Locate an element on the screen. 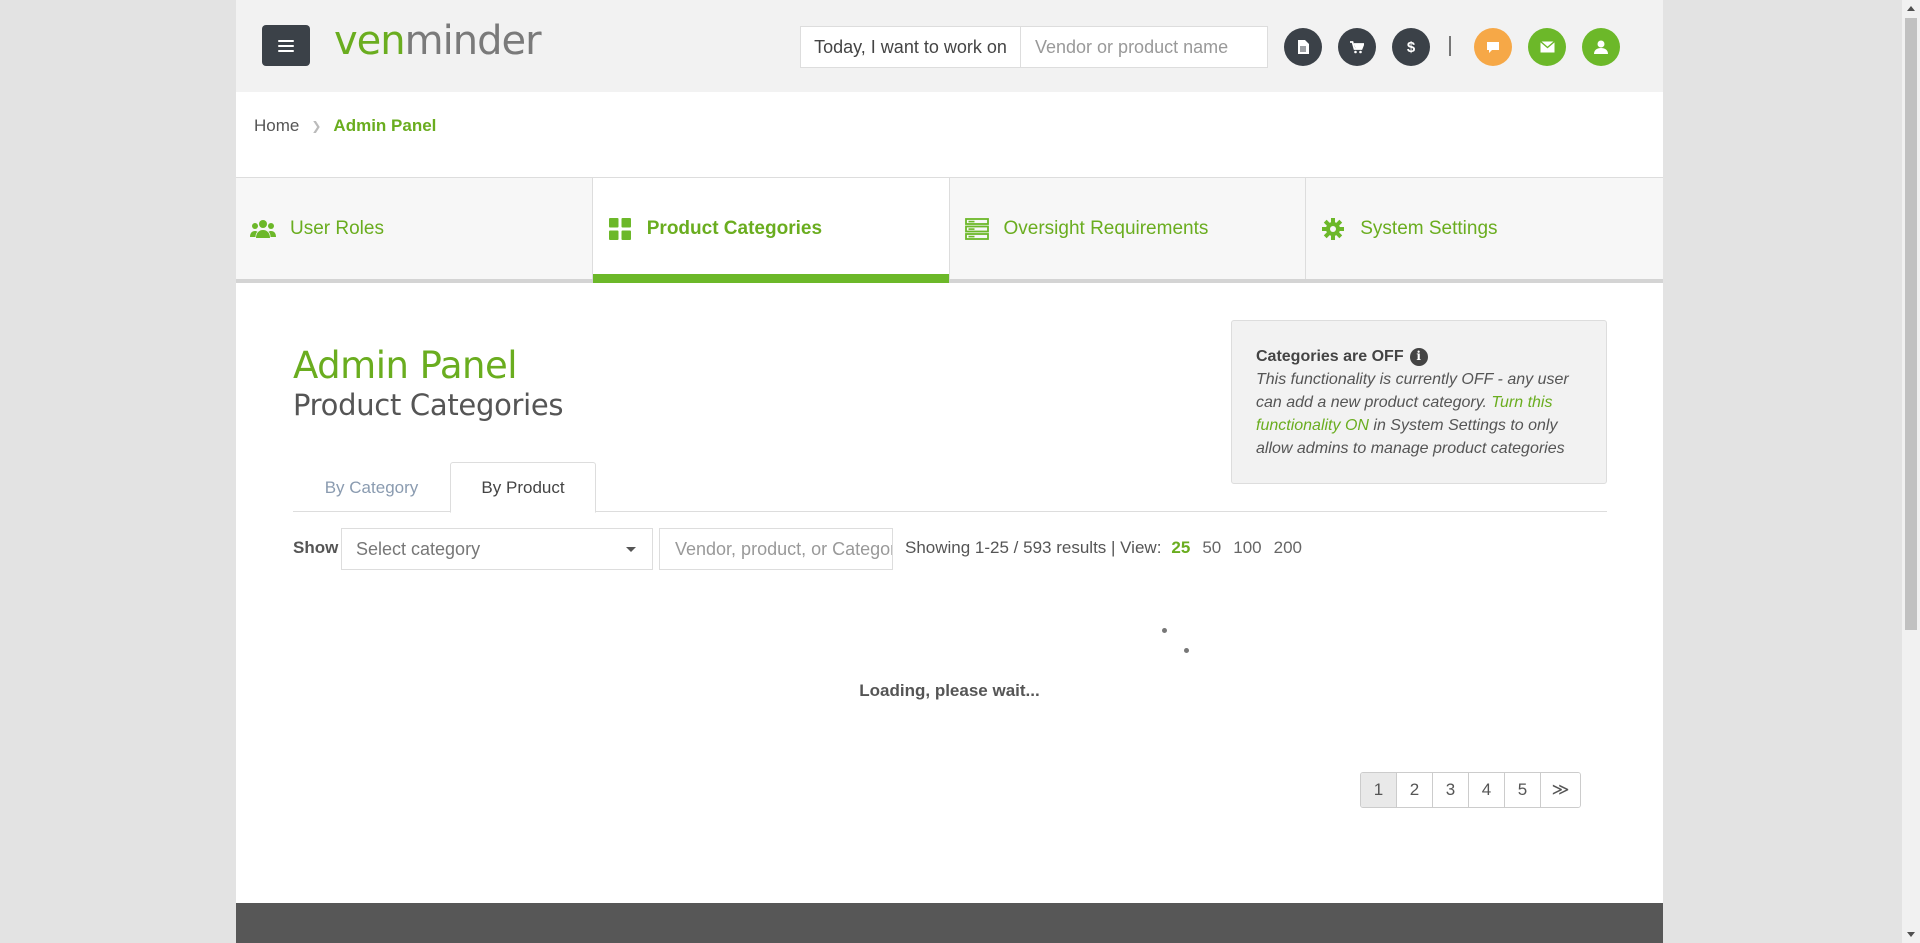  venminder-logo: venminder is located at coordinates (438, 41).